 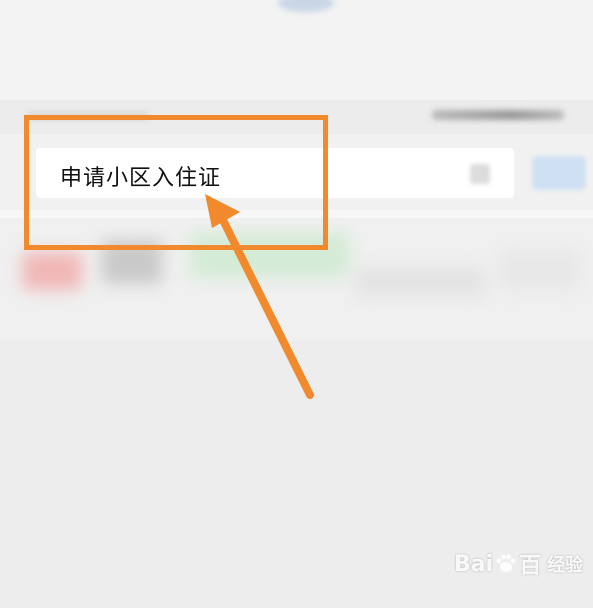 What do you see at coordinates (474, 564) in the screenshot?
I see `watermark-brand-left: Bai` at bounding box center [474, 564].